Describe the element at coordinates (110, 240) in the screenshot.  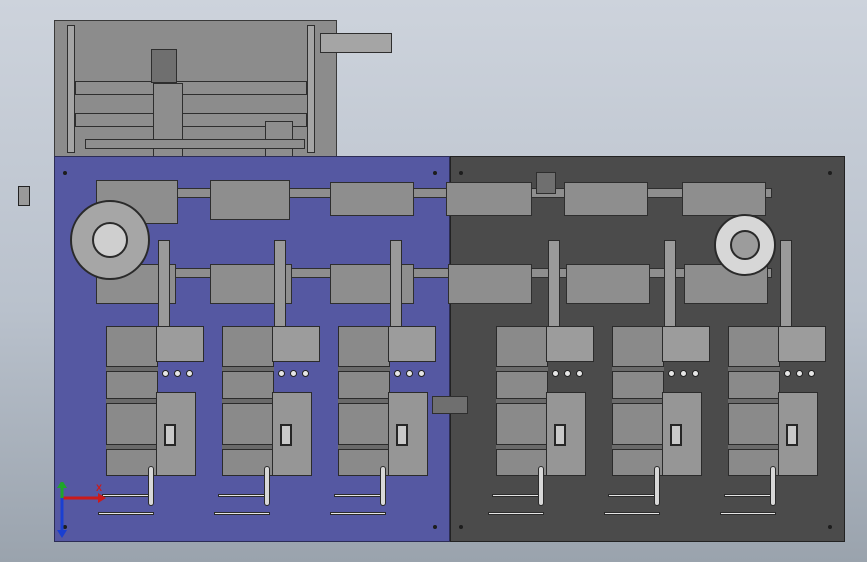
I see `pulley-hub-icon` at that location.